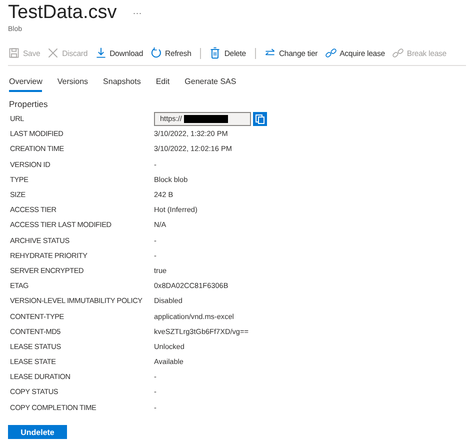  What do you see at coordinates (100, 53) in the screenshot?
I see `download-icon` at bounding box center [100, 53].